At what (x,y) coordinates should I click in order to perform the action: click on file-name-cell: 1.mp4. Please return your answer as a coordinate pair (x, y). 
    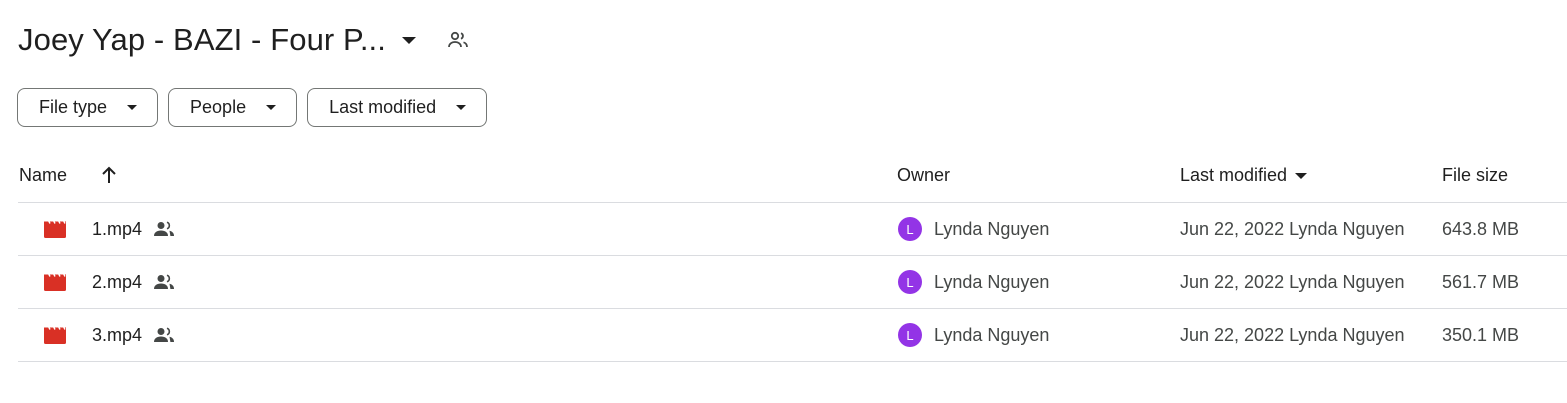
    Looking at the image, I should click on (133, 229).